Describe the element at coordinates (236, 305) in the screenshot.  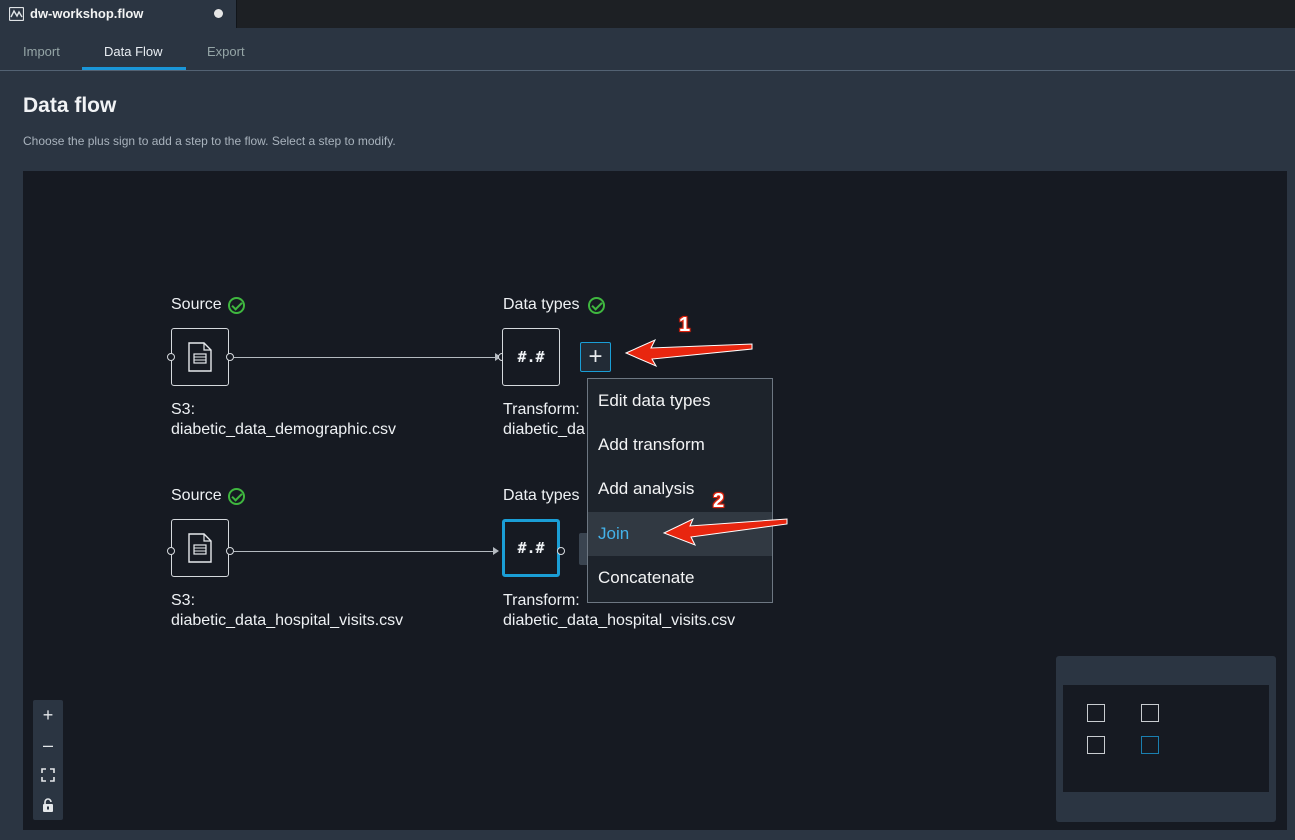
I see `source-1-status-check-icon` at that location.